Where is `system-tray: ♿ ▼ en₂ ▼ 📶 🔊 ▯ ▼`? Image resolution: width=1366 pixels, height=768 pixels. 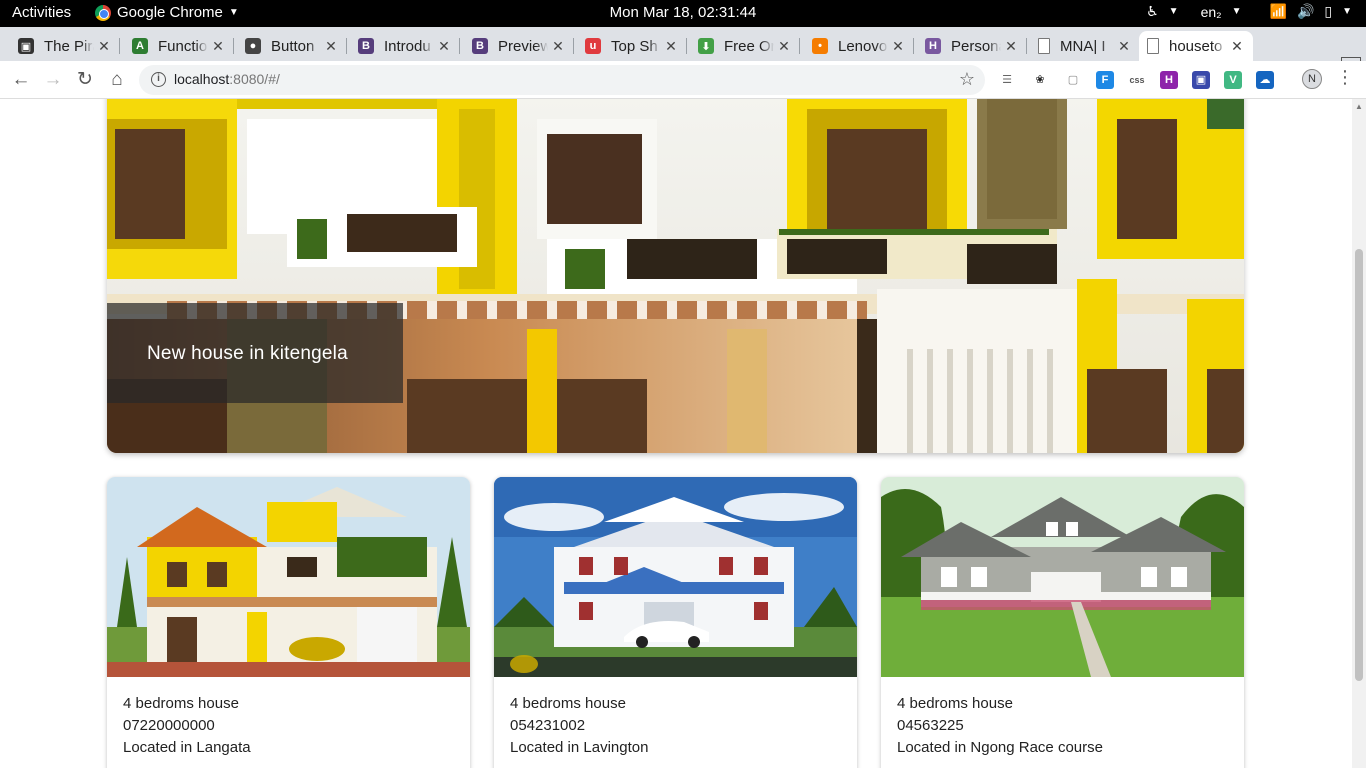 system-tray: ♿ ▼ en₂ ▼ 📶 🔊 ▯ ▼ is located at coordinates (1249, 11).